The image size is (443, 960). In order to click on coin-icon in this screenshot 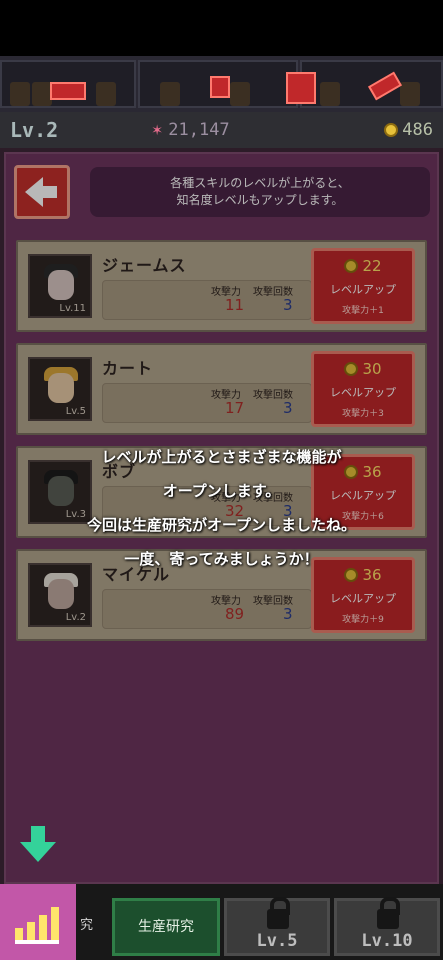, I will do `click(391, 130)`.